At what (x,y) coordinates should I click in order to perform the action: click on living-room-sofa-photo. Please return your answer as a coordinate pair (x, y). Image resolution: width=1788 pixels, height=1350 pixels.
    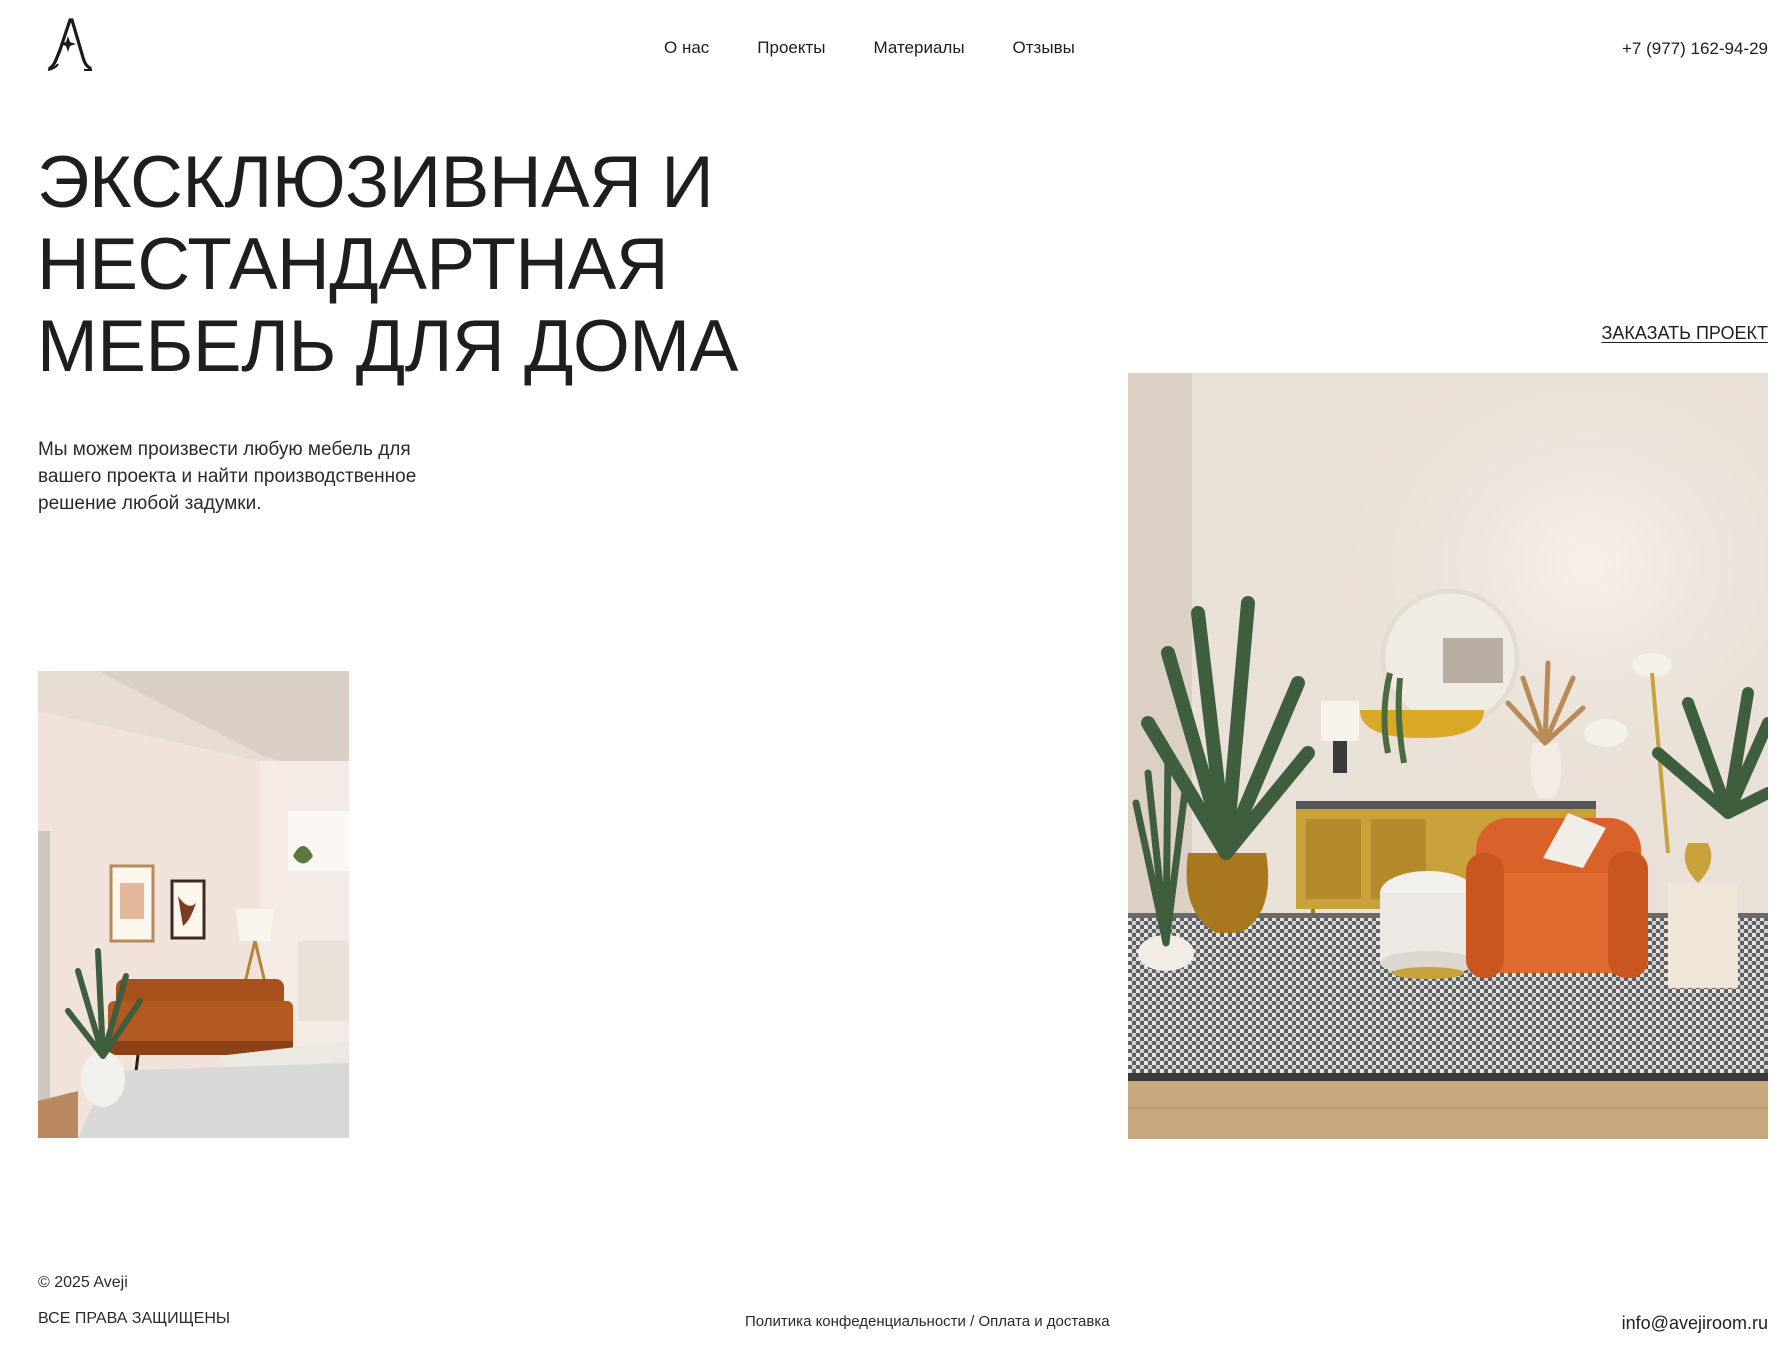
    Looking at the image, I should click on (193, 904).